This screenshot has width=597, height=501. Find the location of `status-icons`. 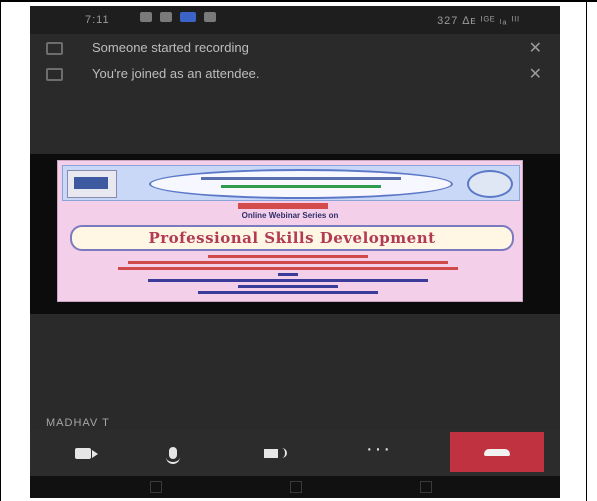

status-icons is located at coordinates (178, 17).